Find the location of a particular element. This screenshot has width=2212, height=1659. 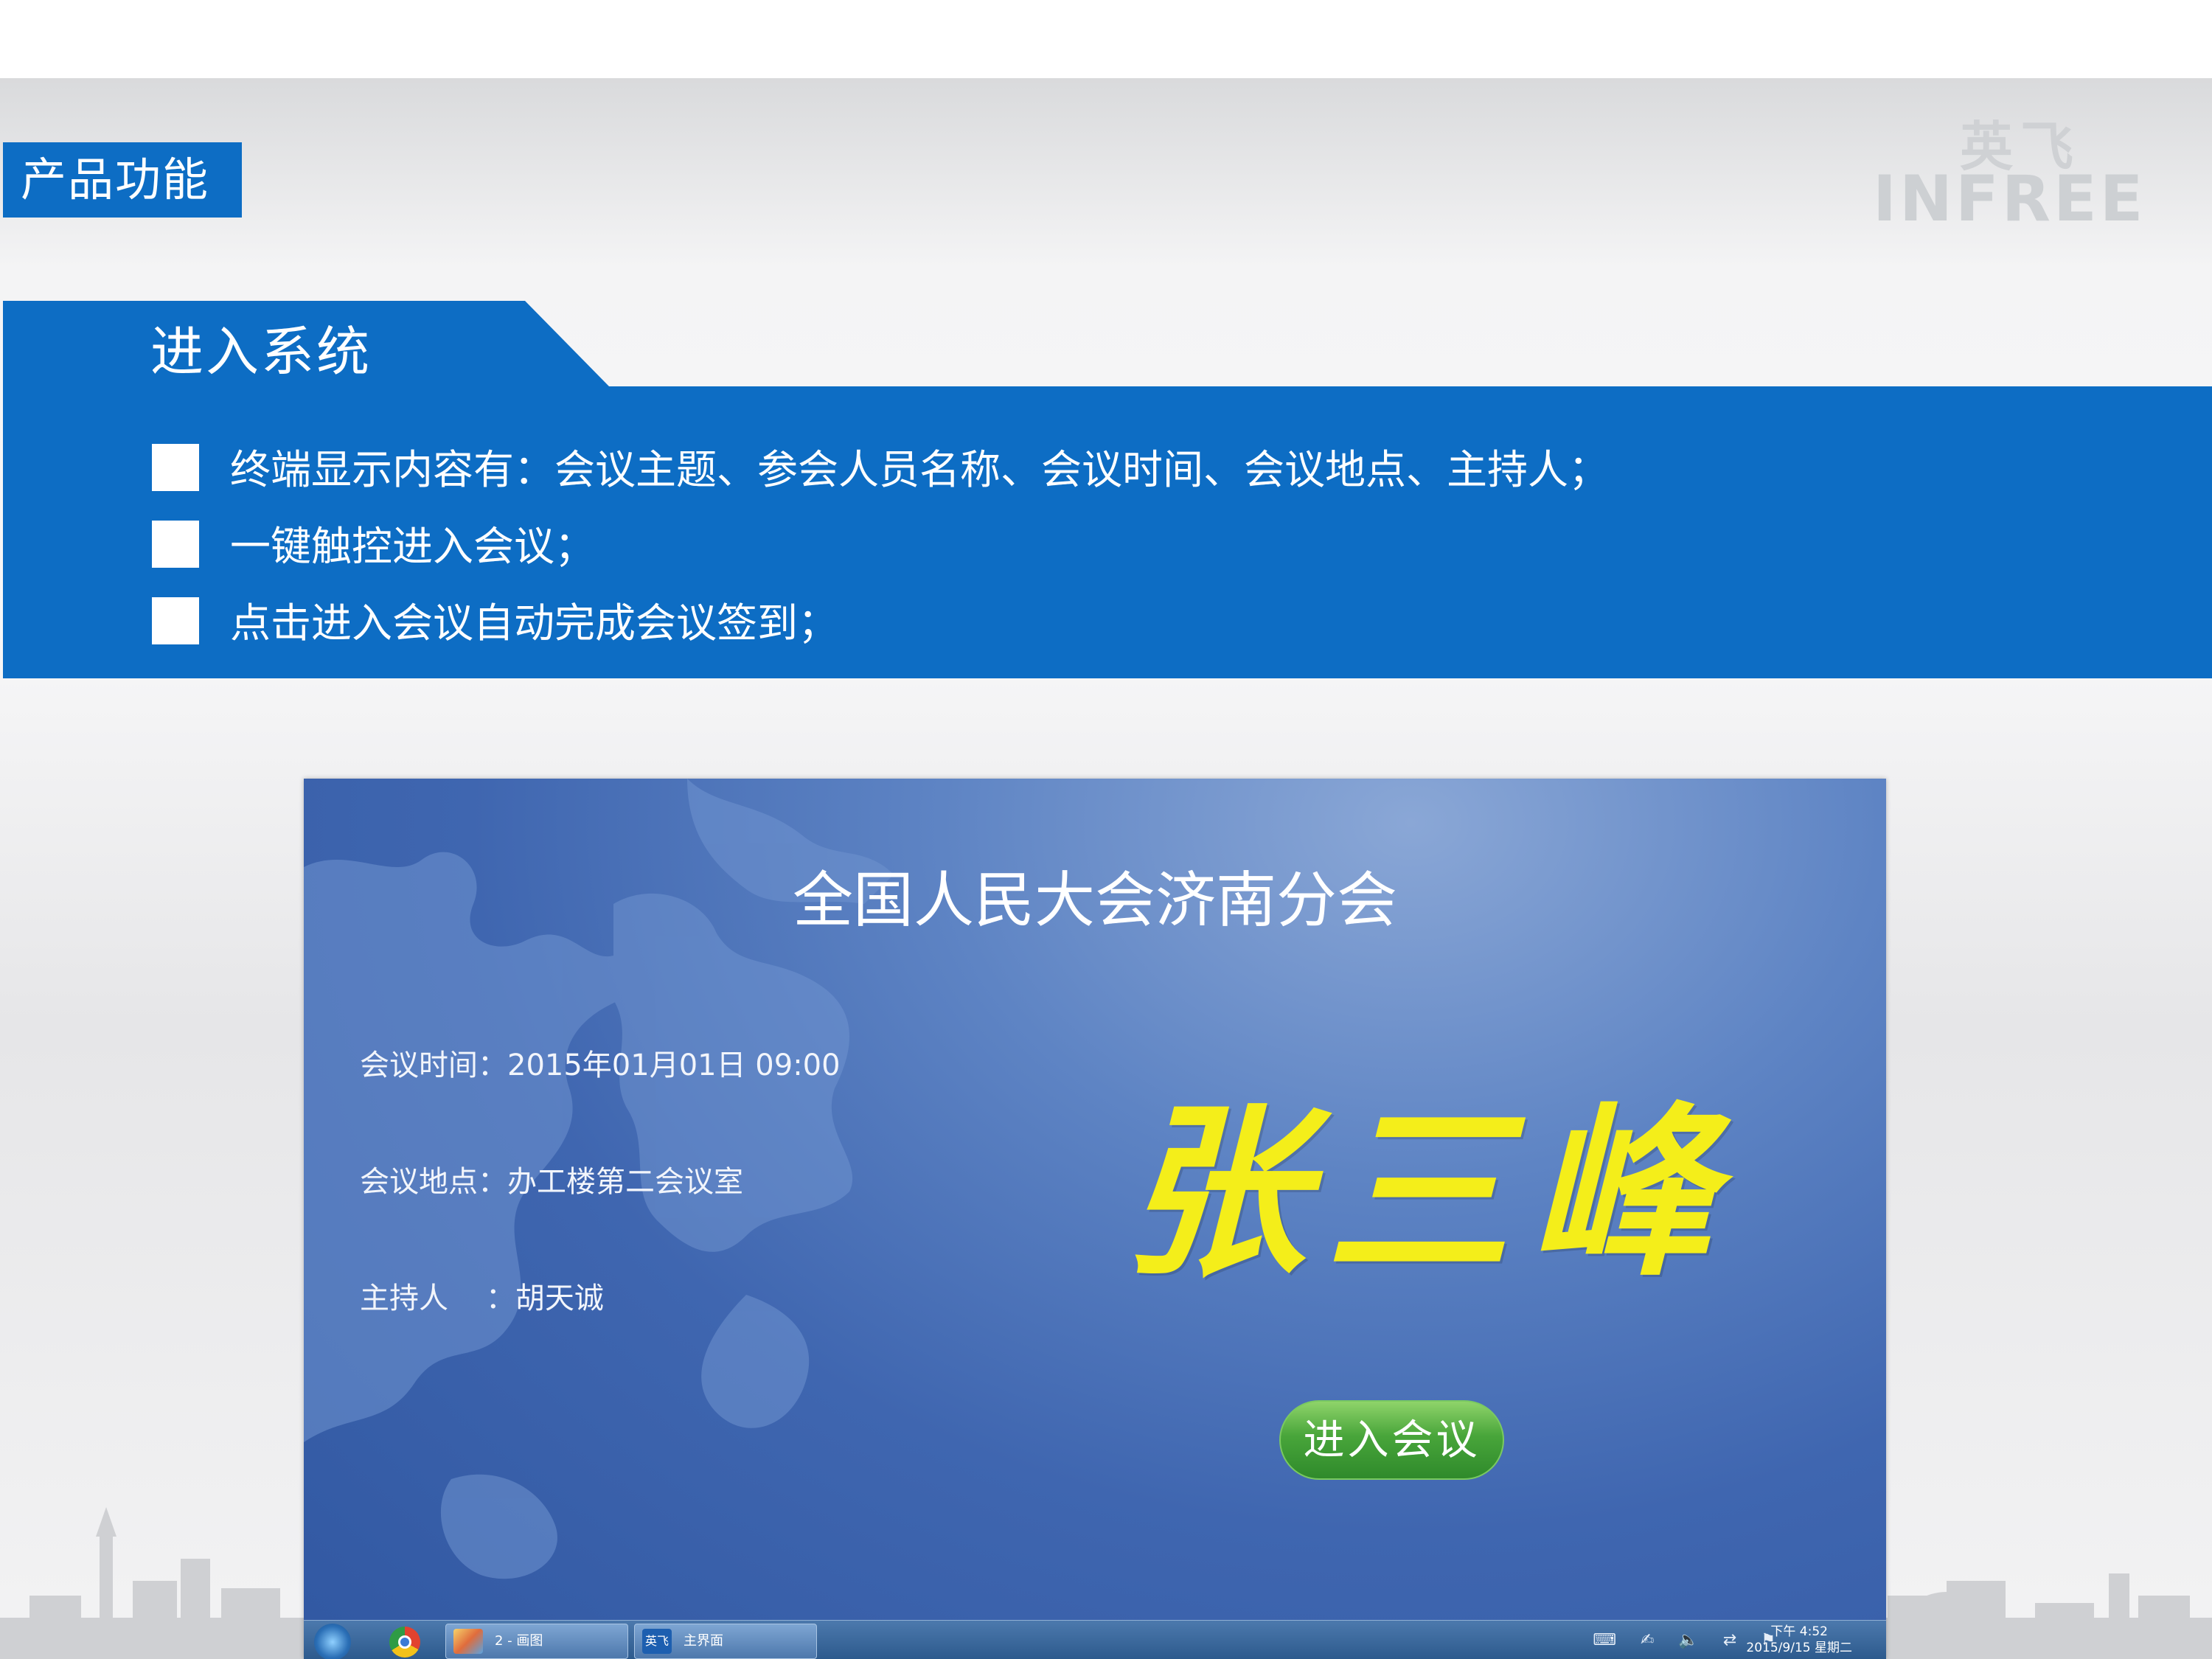

system-tray: ⌨ ✍ 🔈 ⇄ ⚑ is located at coordinates (1674, 1640).